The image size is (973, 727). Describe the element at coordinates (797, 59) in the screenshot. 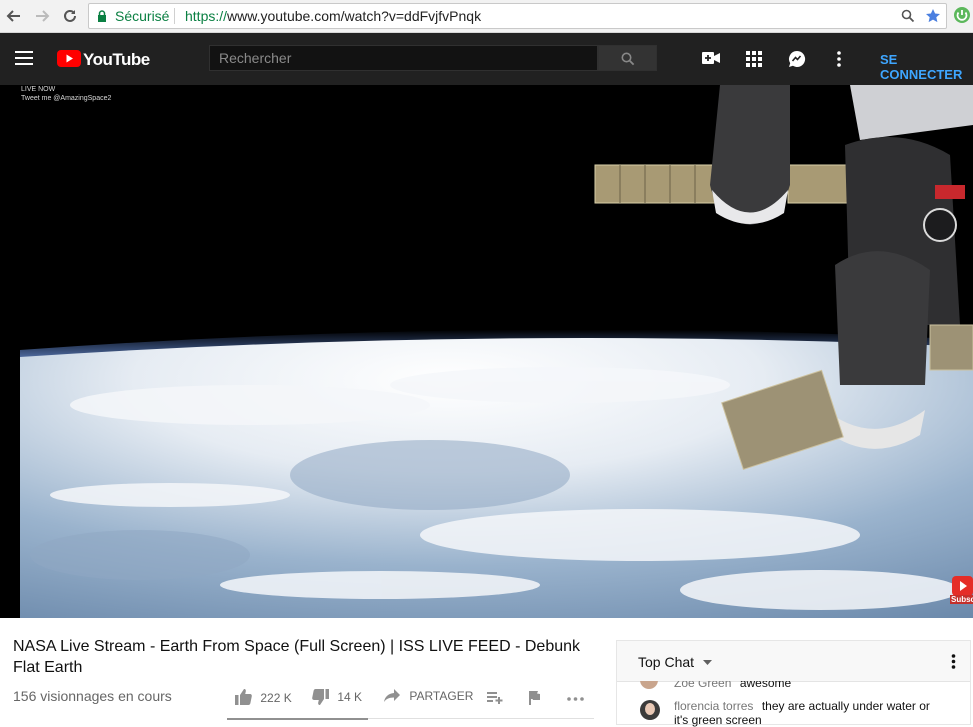

I see `messages-icon` at that location.